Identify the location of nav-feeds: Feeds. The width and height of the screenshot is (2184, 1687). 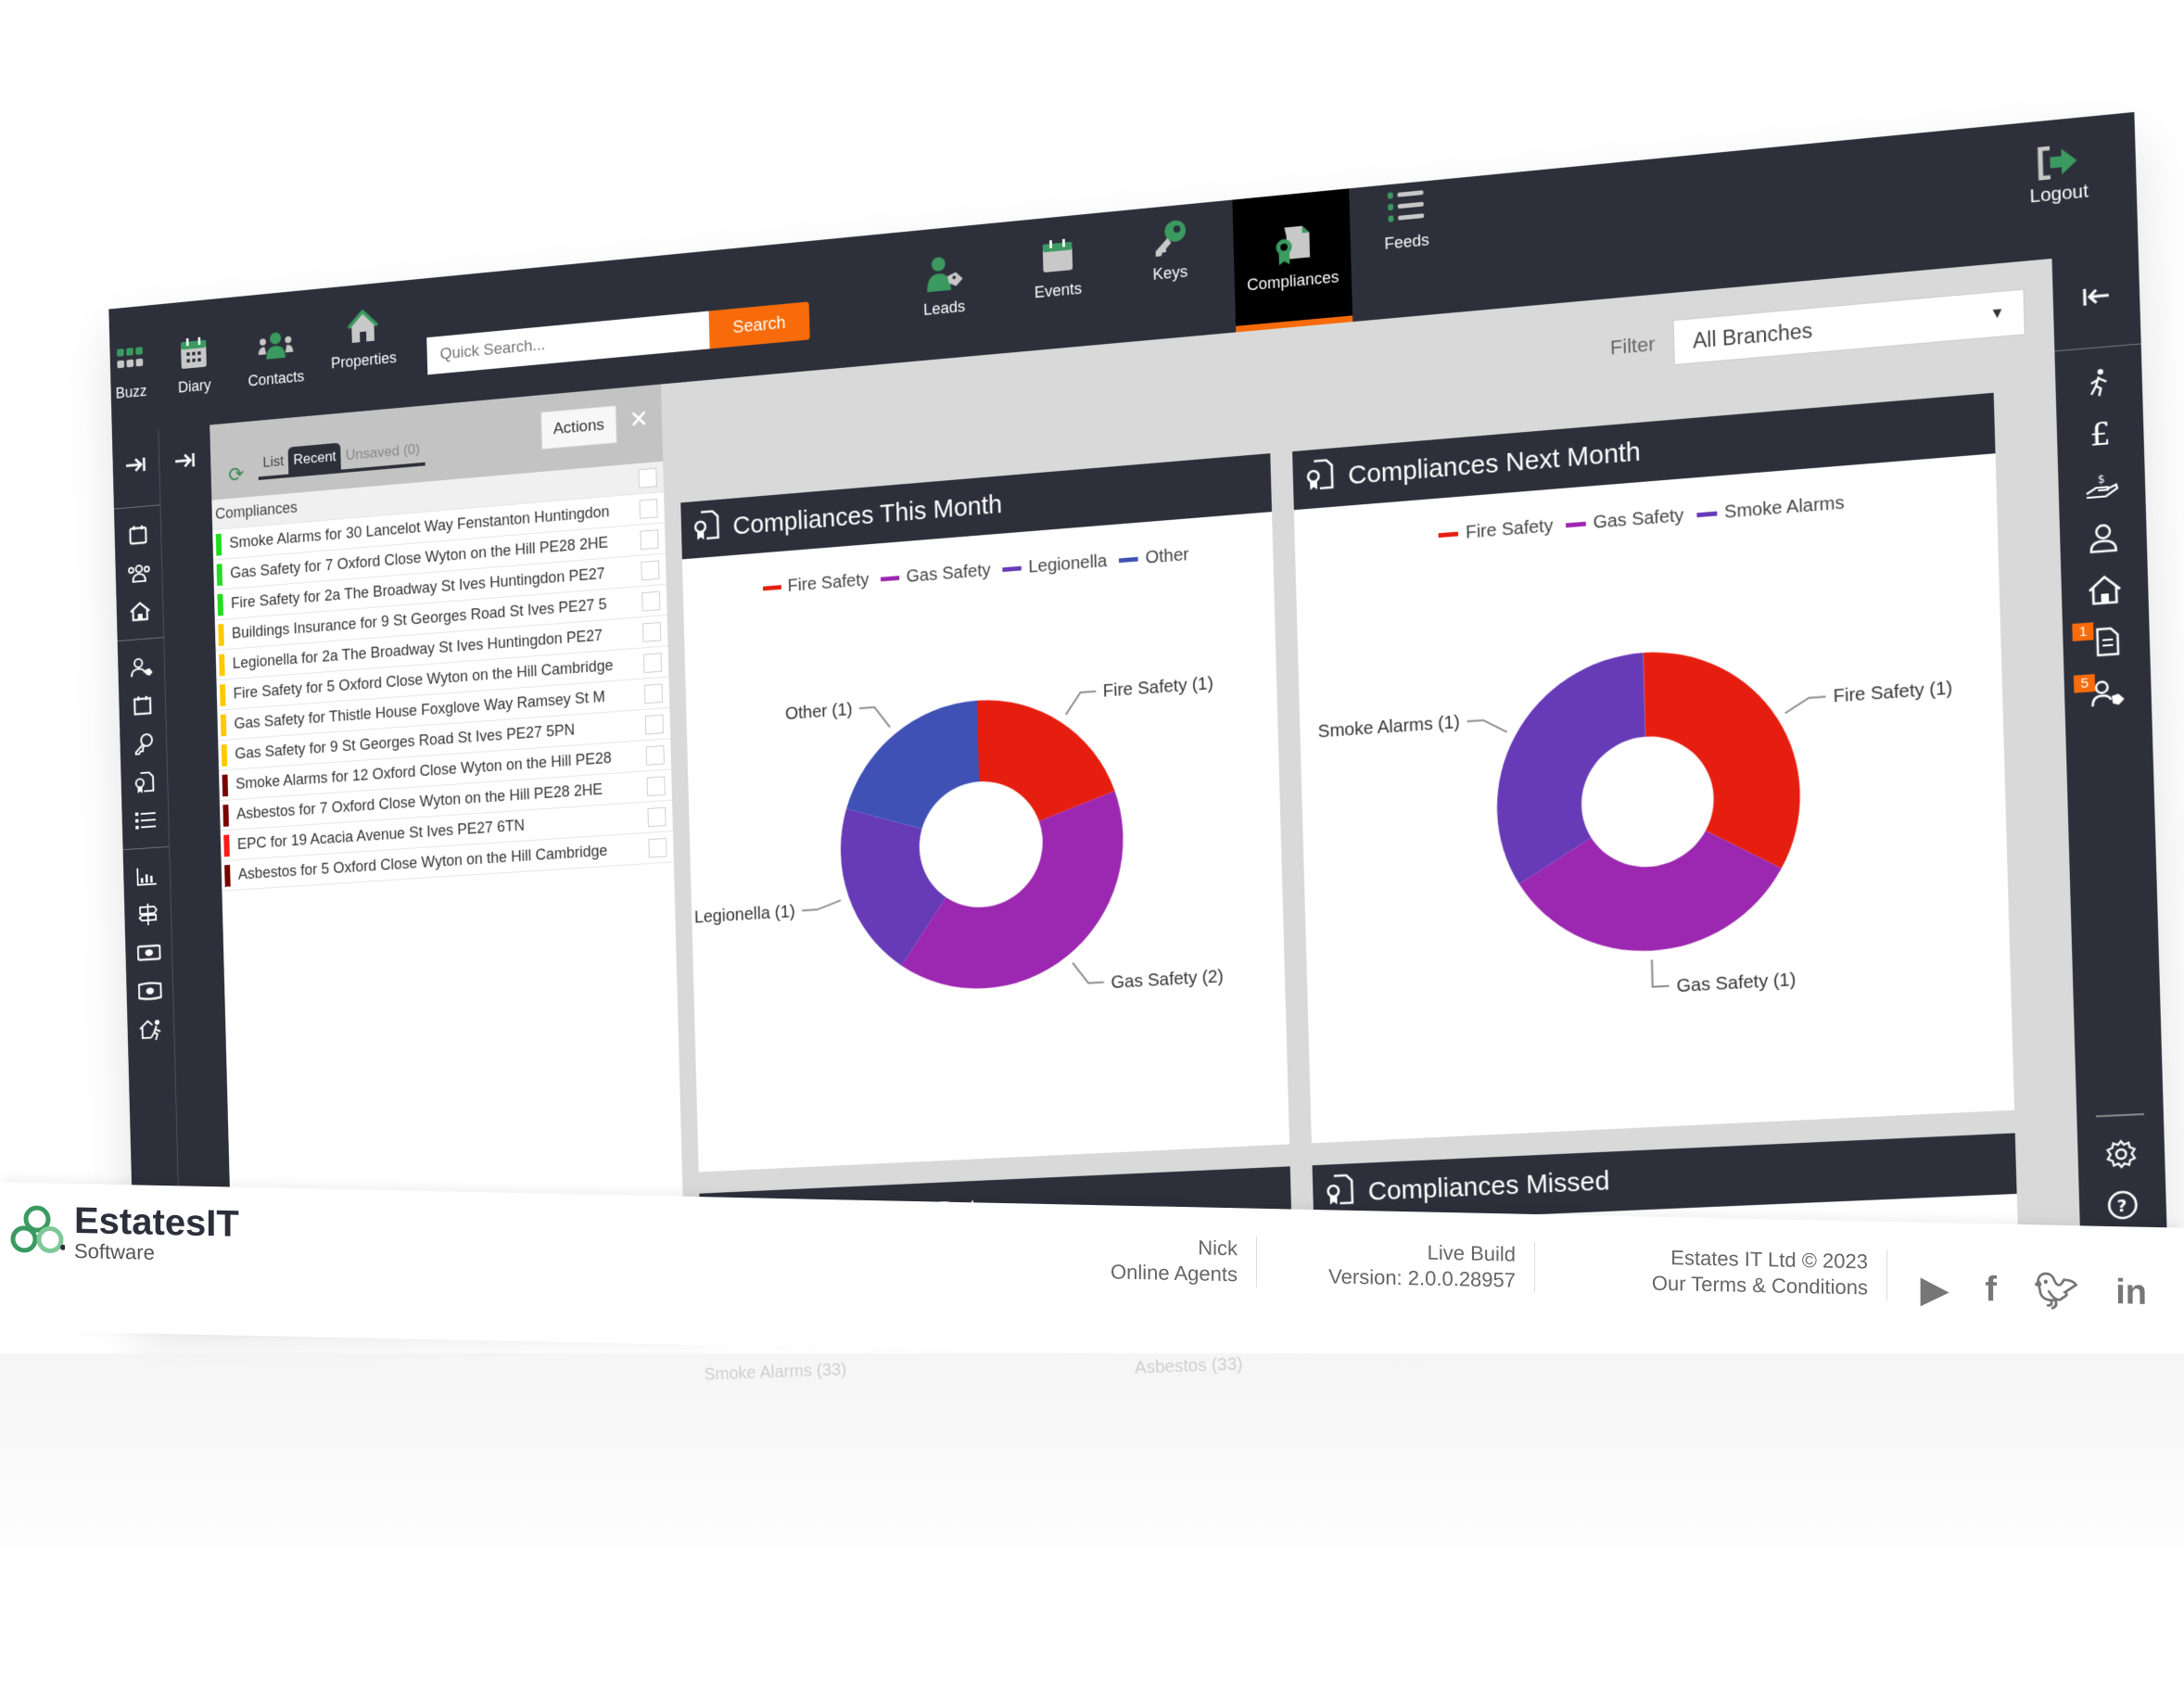
(1406, 219).